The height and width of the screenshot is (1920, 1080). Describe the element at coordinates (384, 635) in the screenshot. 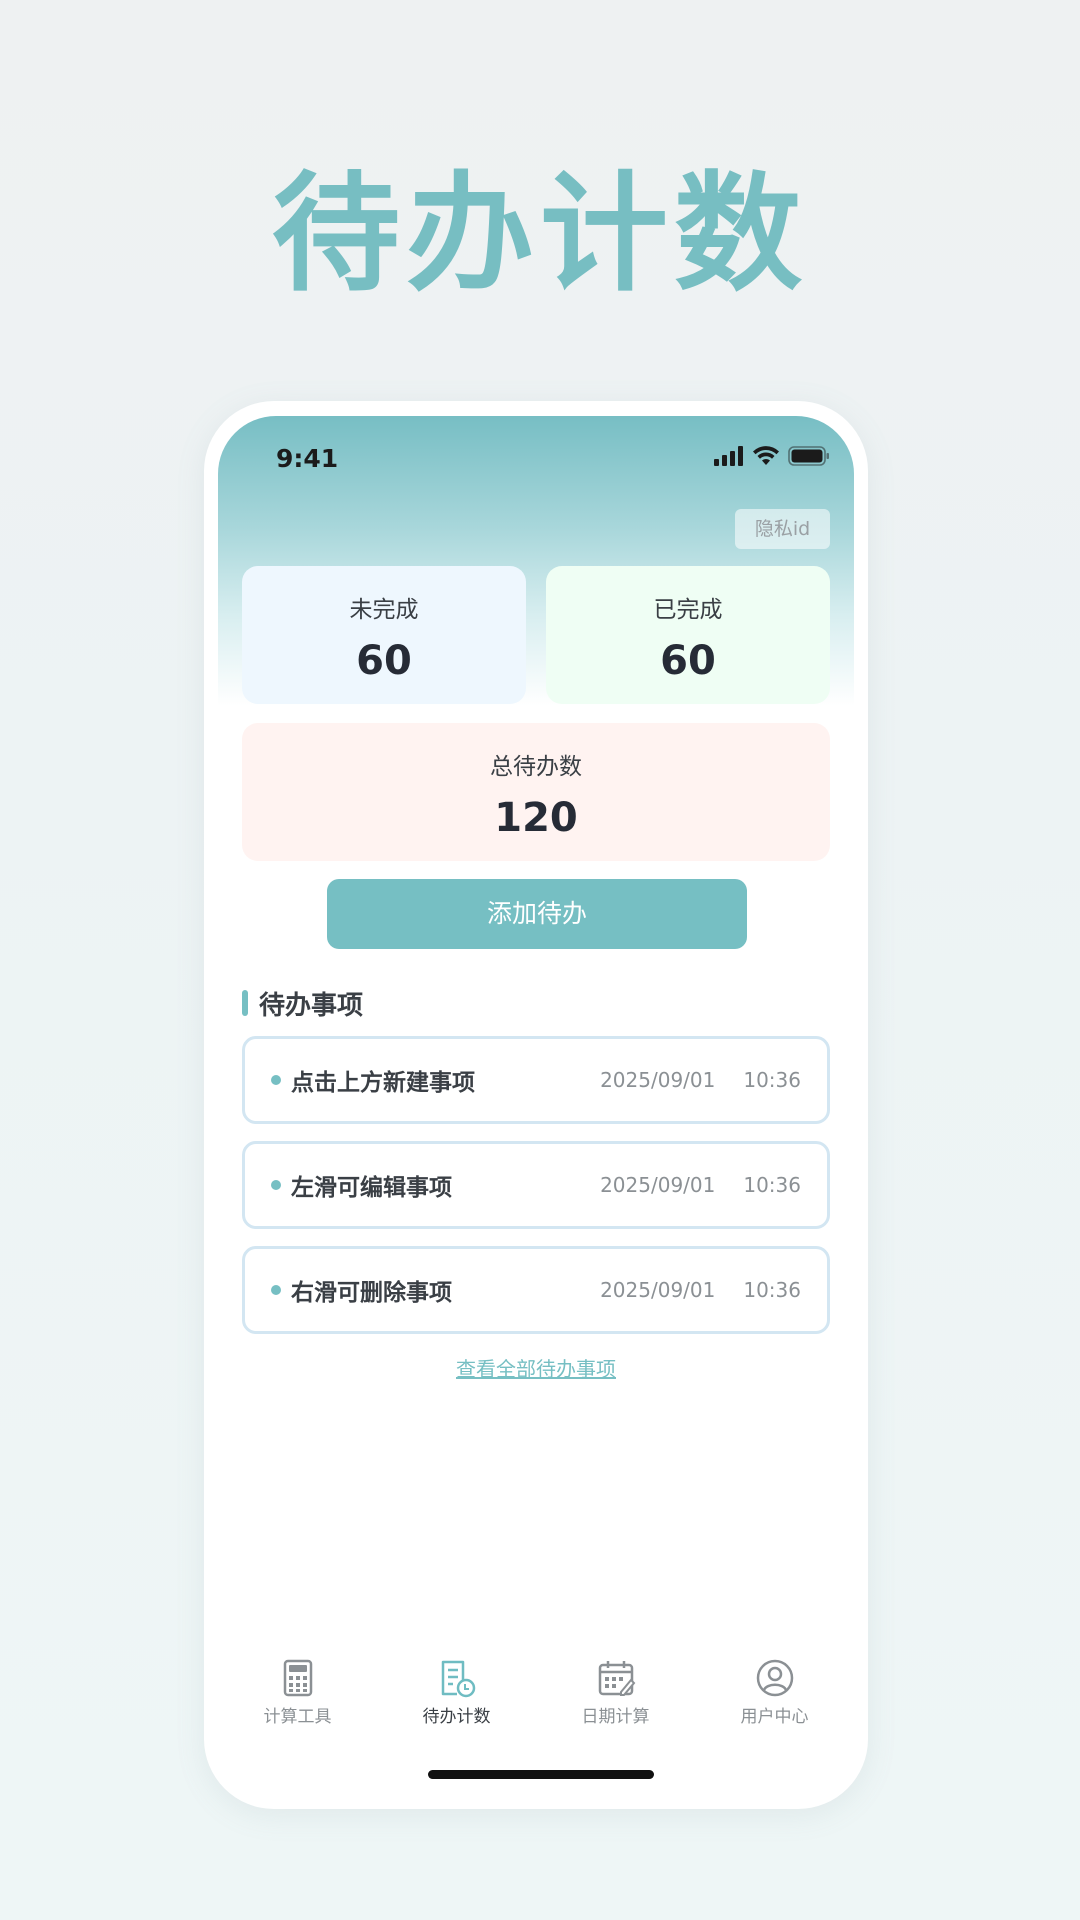

I see `pending-stat-card: 未完成 60` at that location.